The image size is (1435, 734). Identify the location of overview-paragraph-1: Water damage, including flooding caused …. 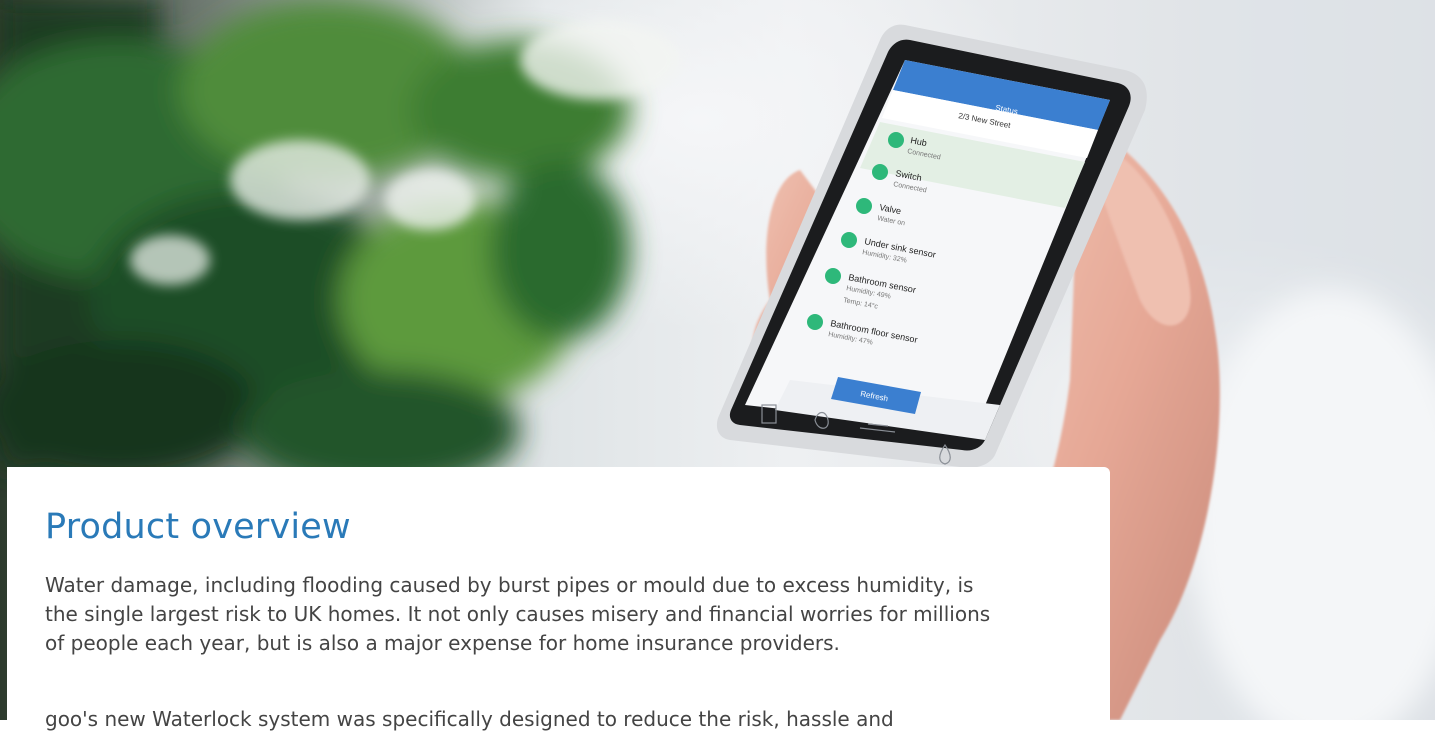
(518, 614).